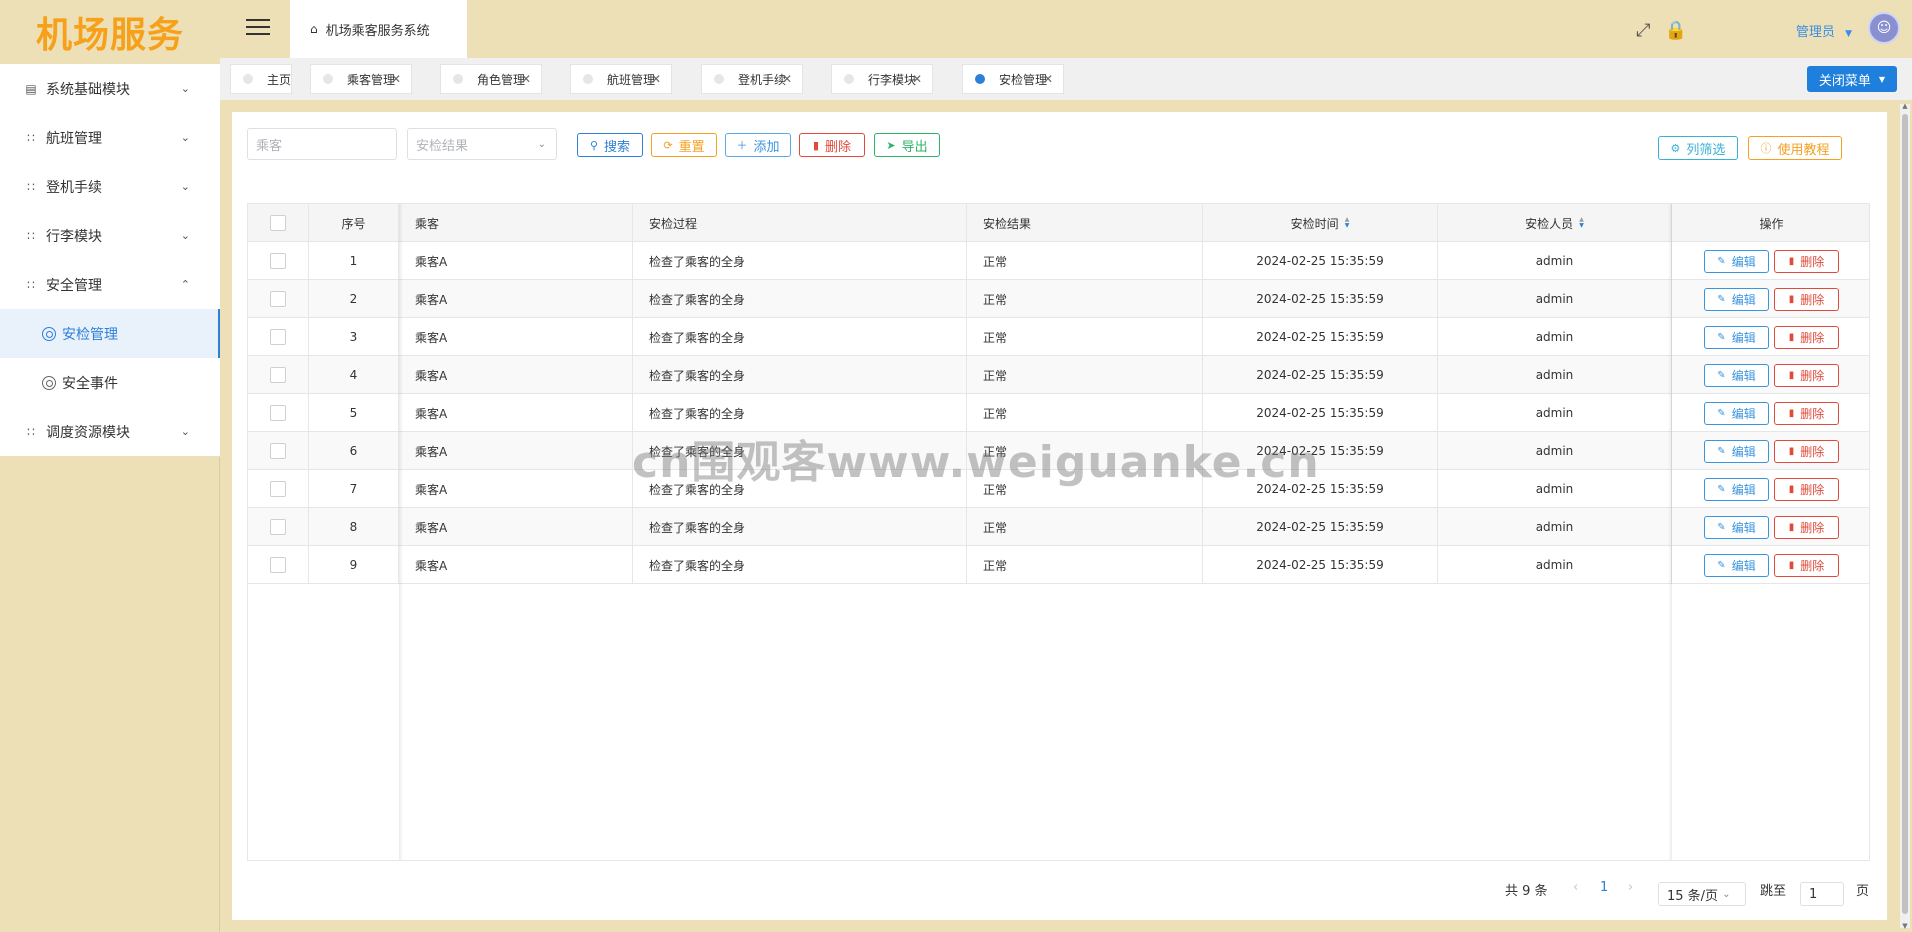 Image resolution: width=1912 pixels, height=932 pixels. I want to click on tab-passenger: 乘客管理 ✕, so click(361, 79).